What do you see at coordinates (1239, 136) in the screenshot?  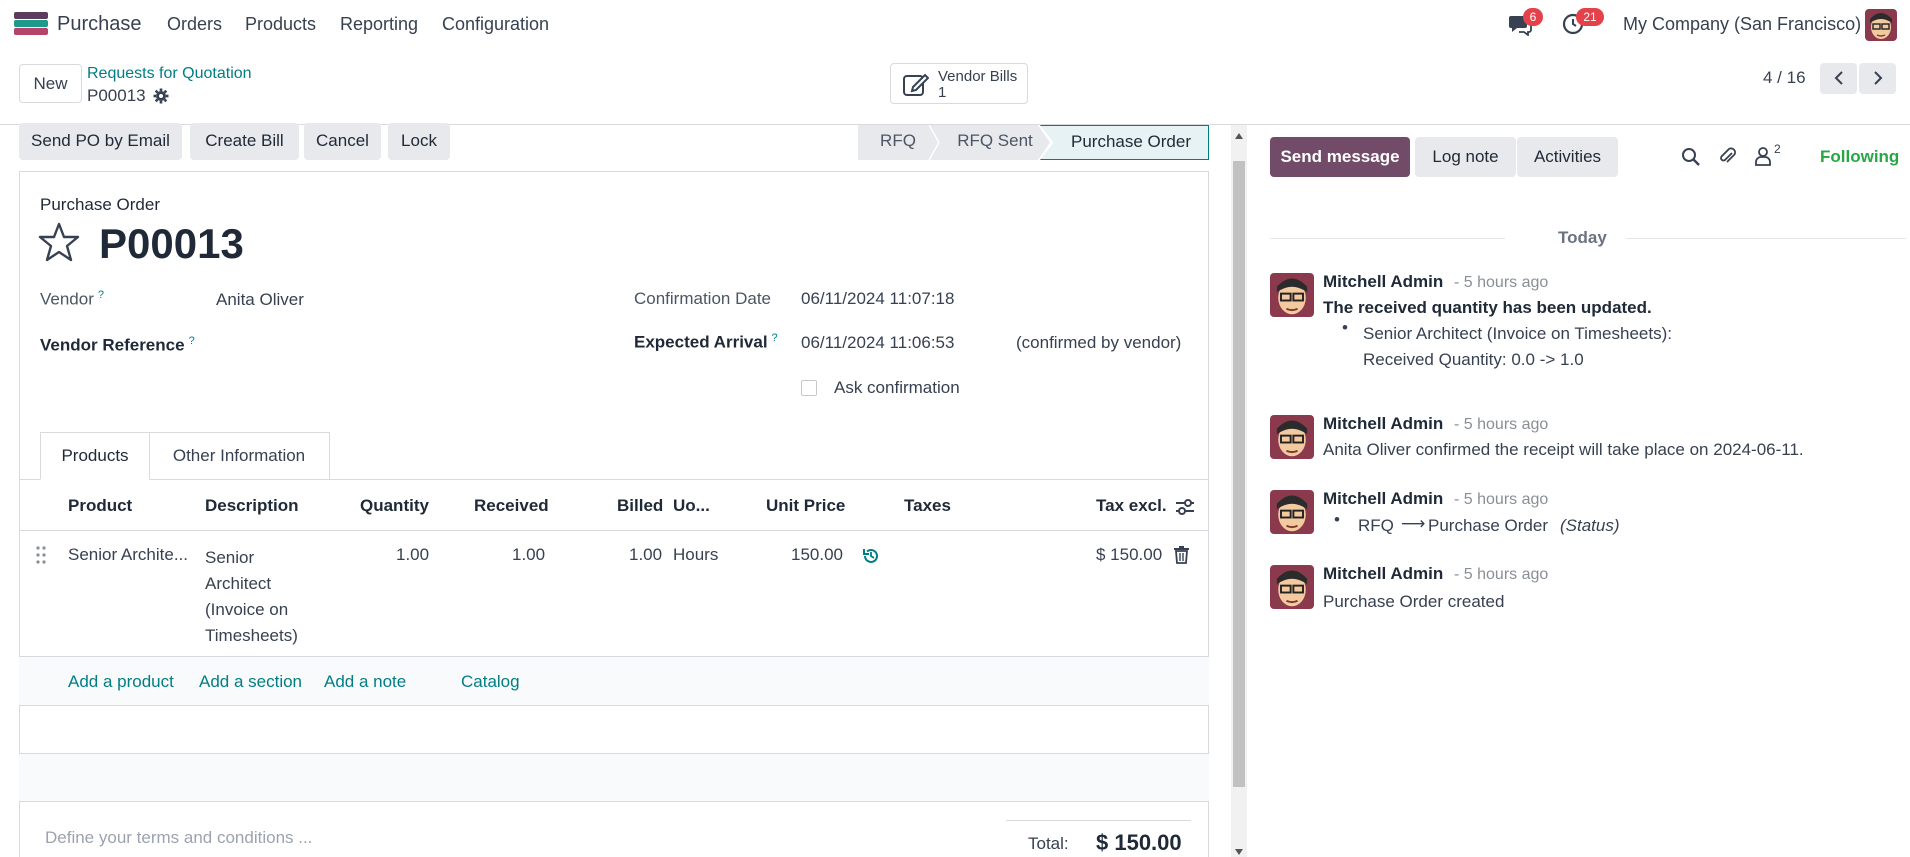 I see `scroll-up-arrow-icon` at bounding box center [1239, 136].